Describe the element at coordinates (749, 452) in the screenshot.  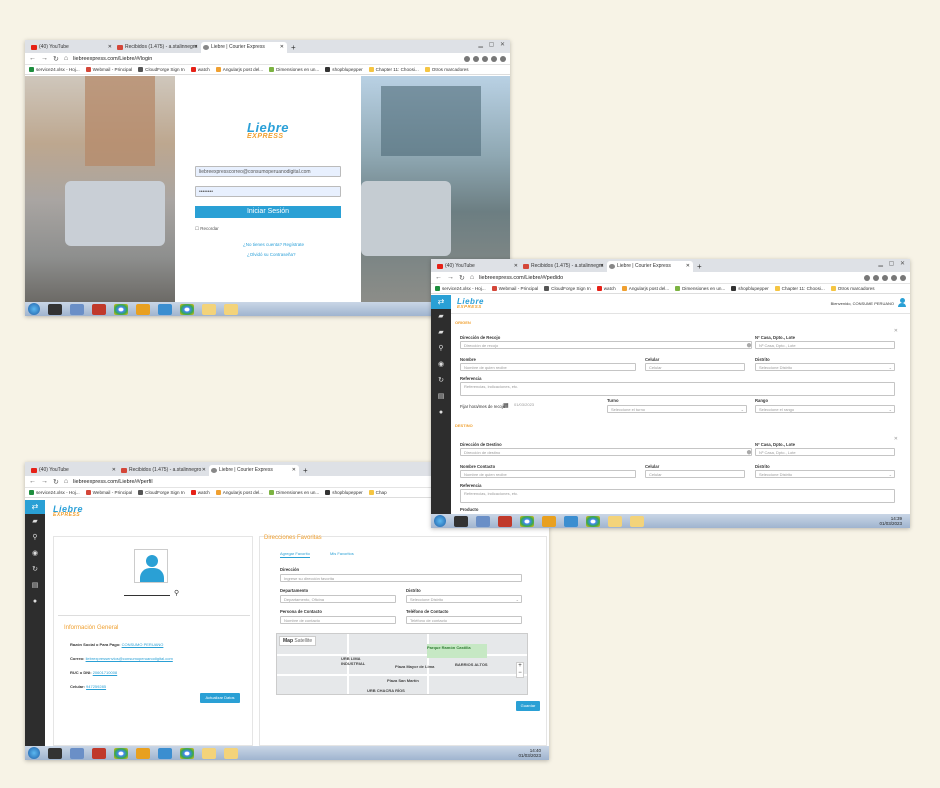
I see `location-pin-icon: ●` at that location.